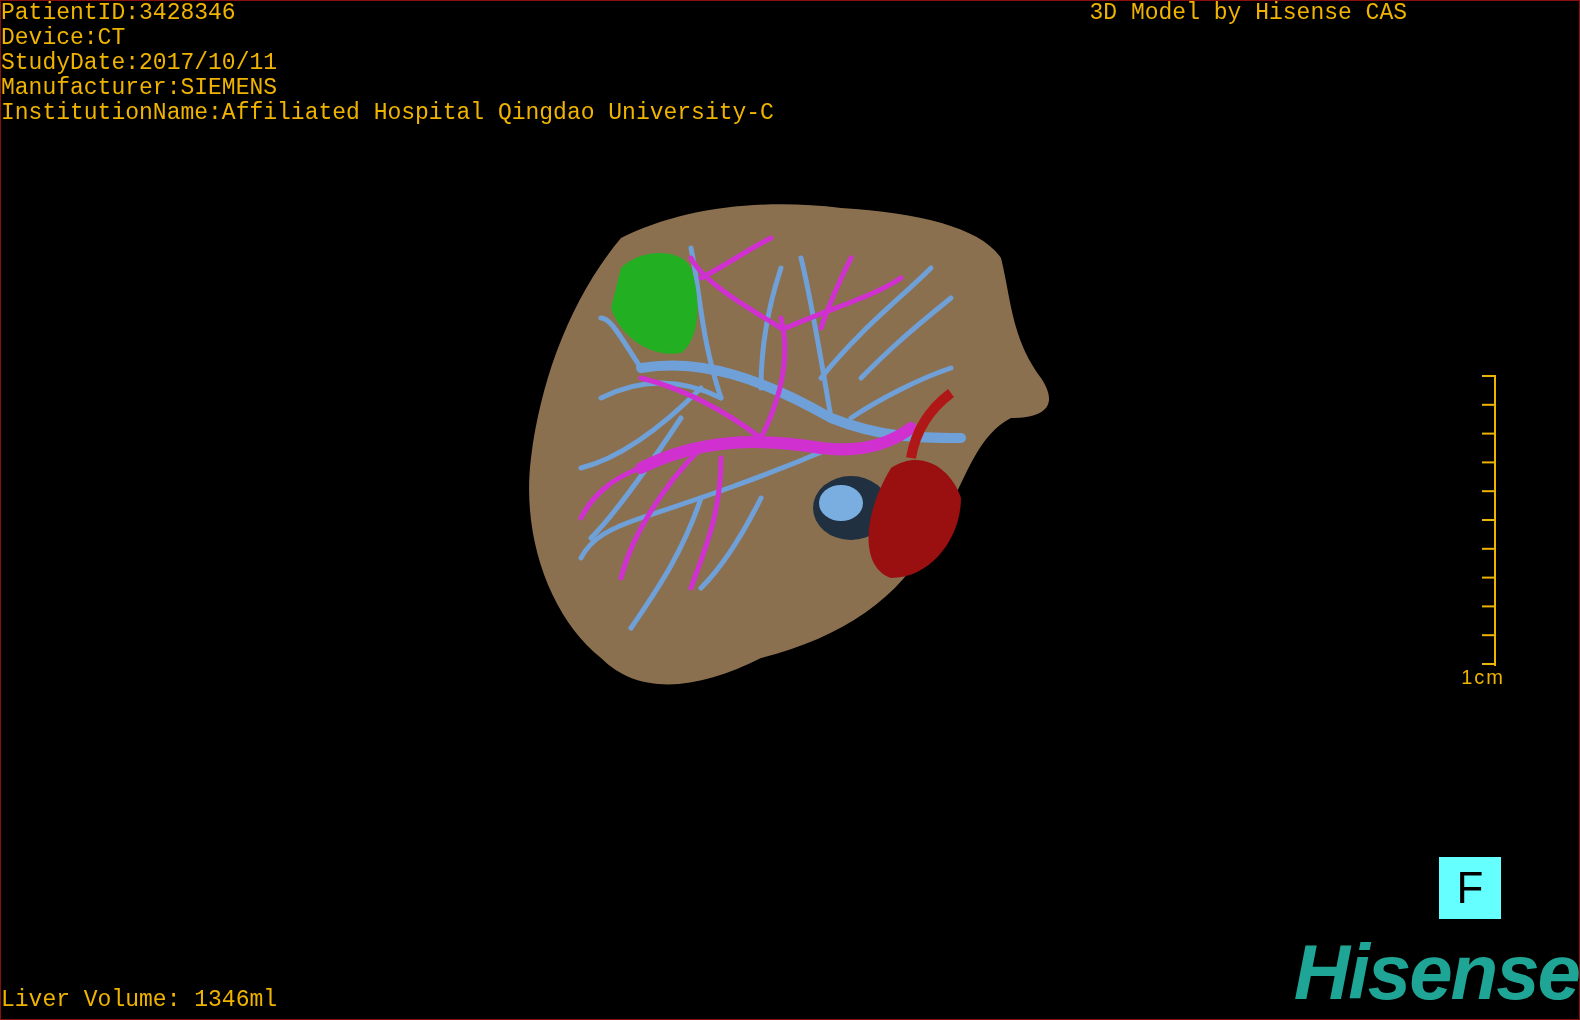  I want to click on orientation-marker: F, so click(1470, 888).